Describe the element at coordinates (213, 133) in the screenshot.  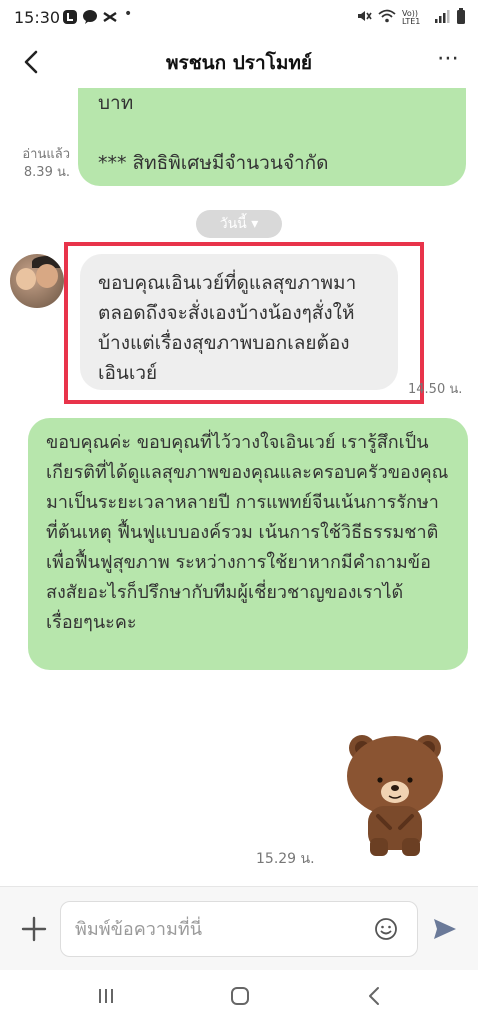
I see `message-text: บาท *** สิทธิพิเศษมีจำนวนจำกัด` at that location.